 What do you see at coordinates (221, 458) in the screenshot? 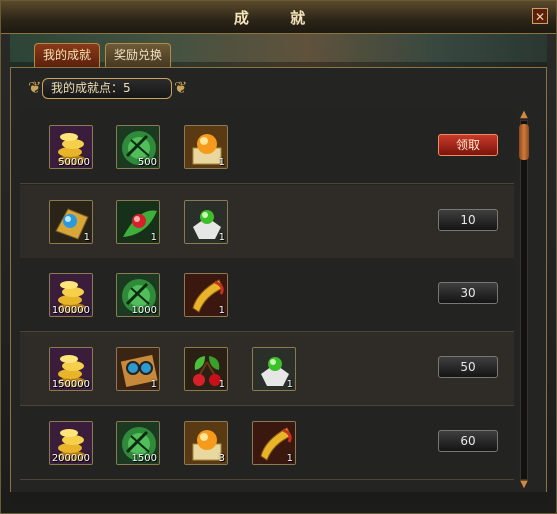
I see `item-quantity: 3` at bounding box center [221, 458].